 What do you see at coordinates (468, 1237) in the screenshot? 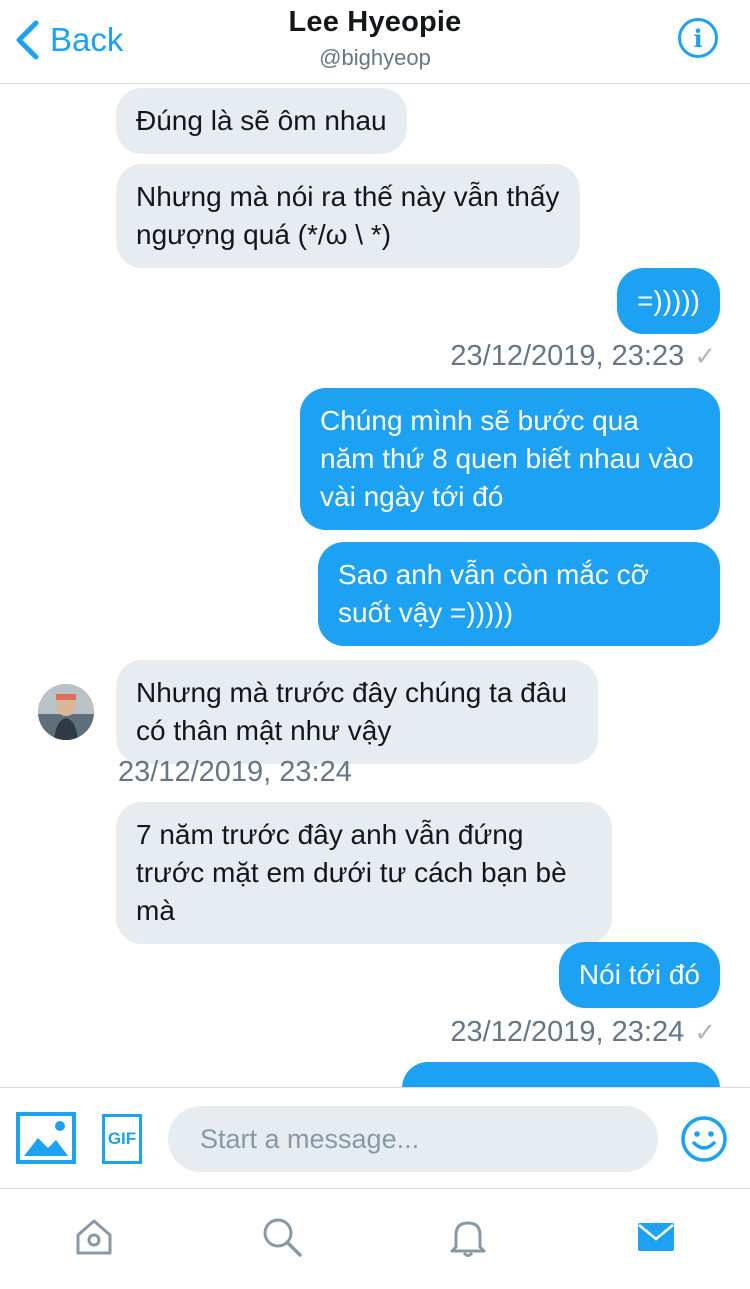
I see `bell-icon` at bounding box center [468, 1237].